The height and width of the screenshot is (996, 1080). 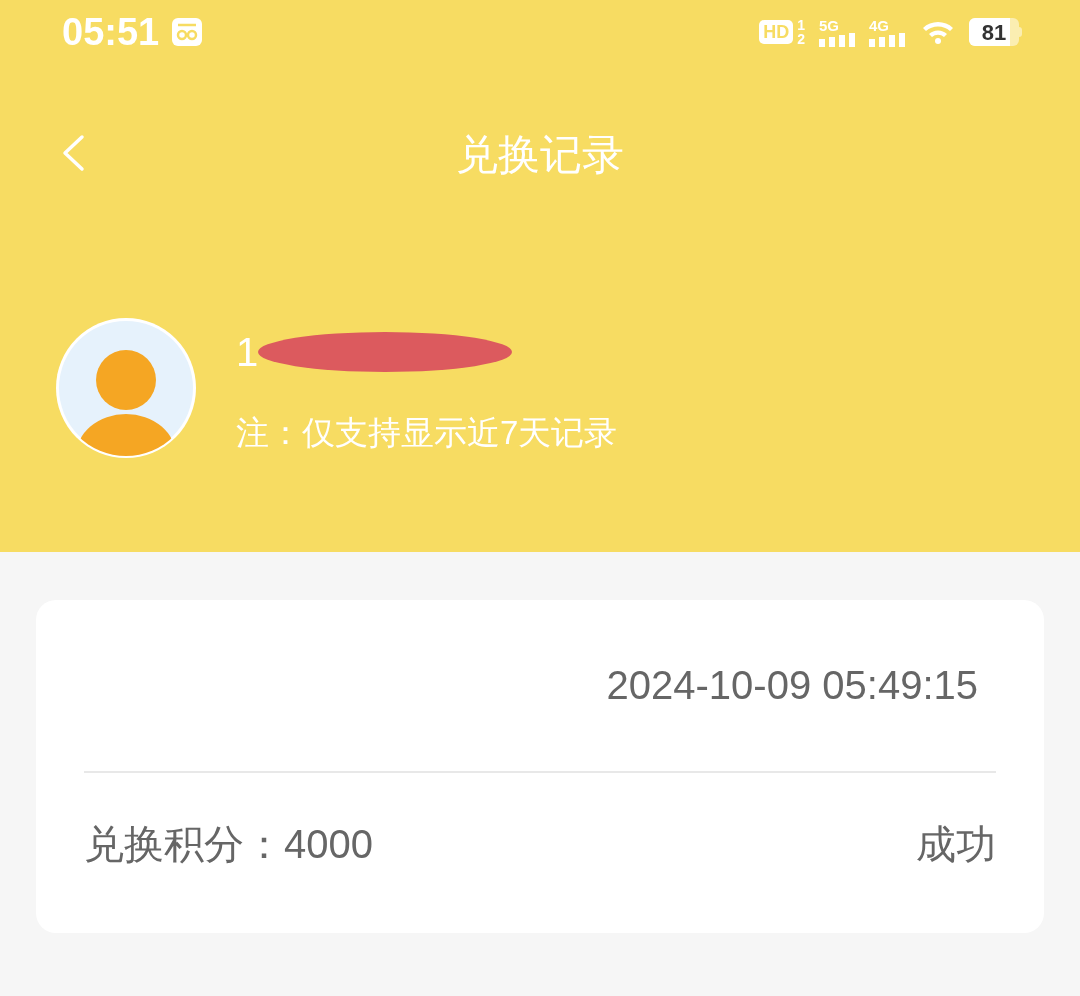 I want to click on record-time: 2024-10-09 05:49:15, so click(x=792, y=684).